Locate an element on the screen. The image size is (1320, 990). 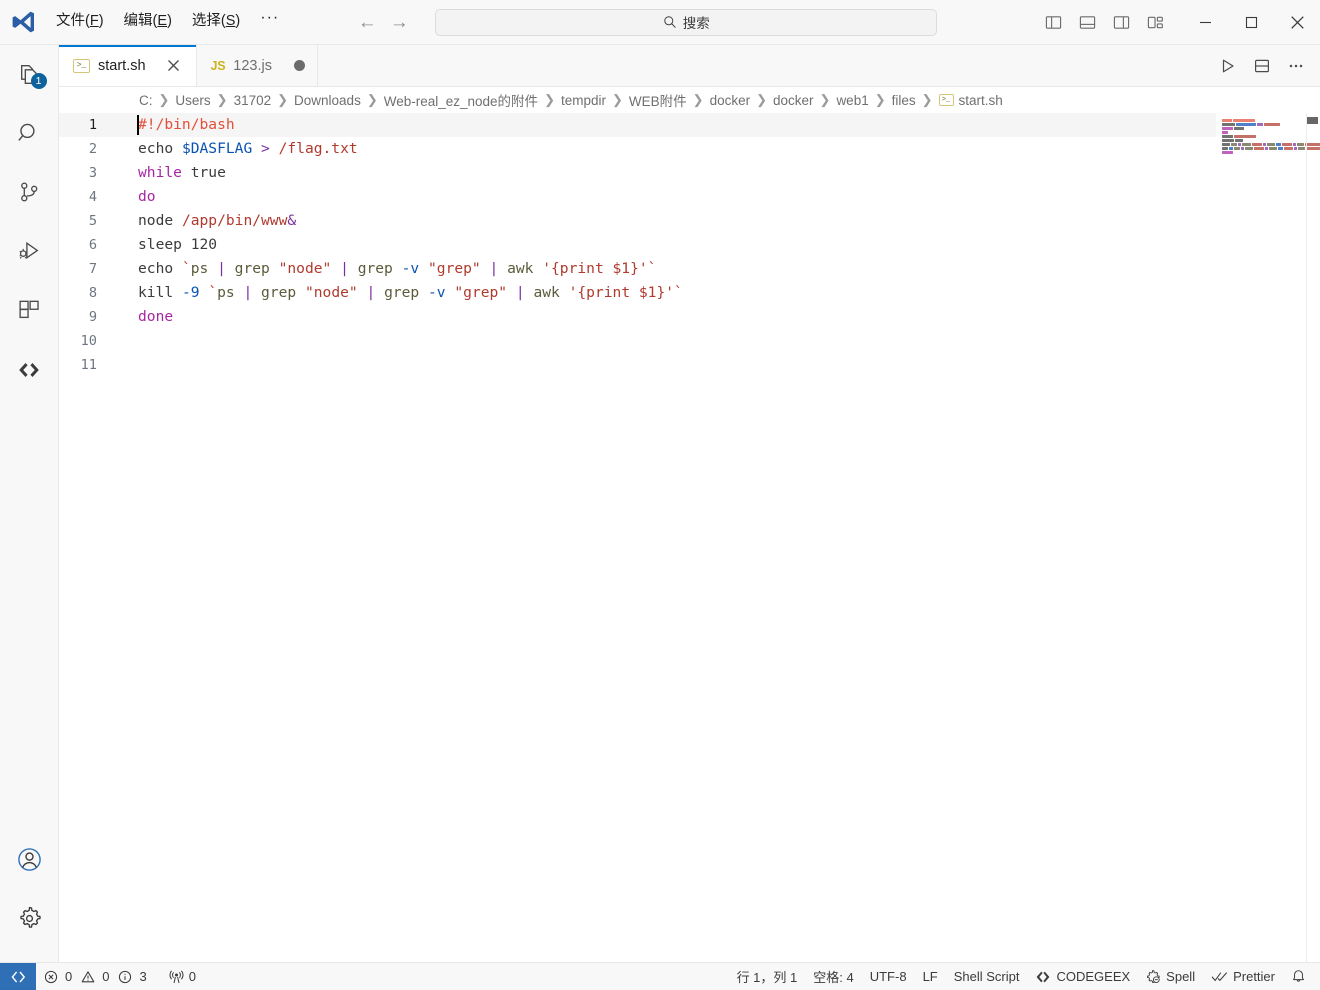
code-token: -v is located at coordinates (437, 292).